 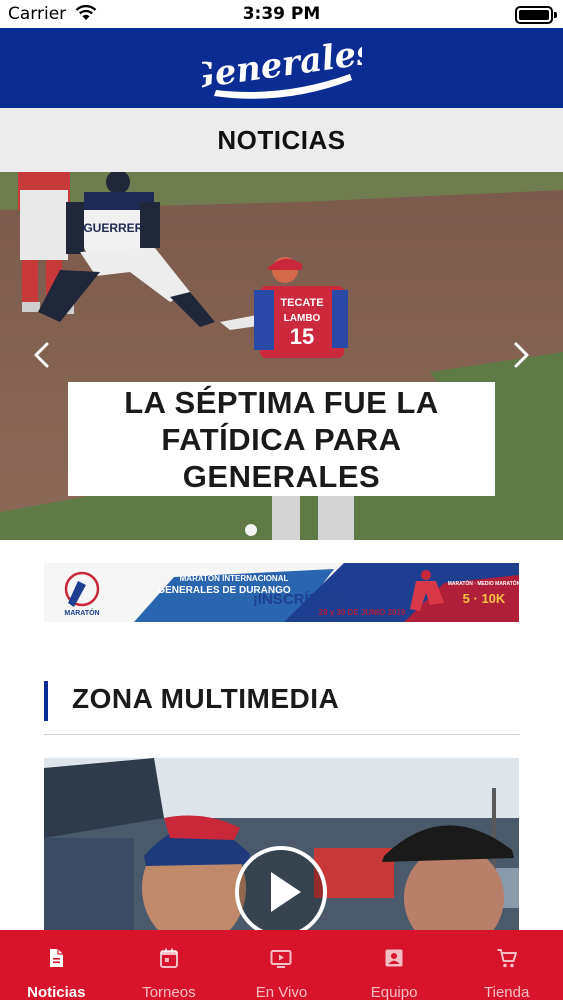 I want to click on bottom-tab-bar: Noticias Torneos En Vivo Equipo Tienda, so click(x=281, y=965).